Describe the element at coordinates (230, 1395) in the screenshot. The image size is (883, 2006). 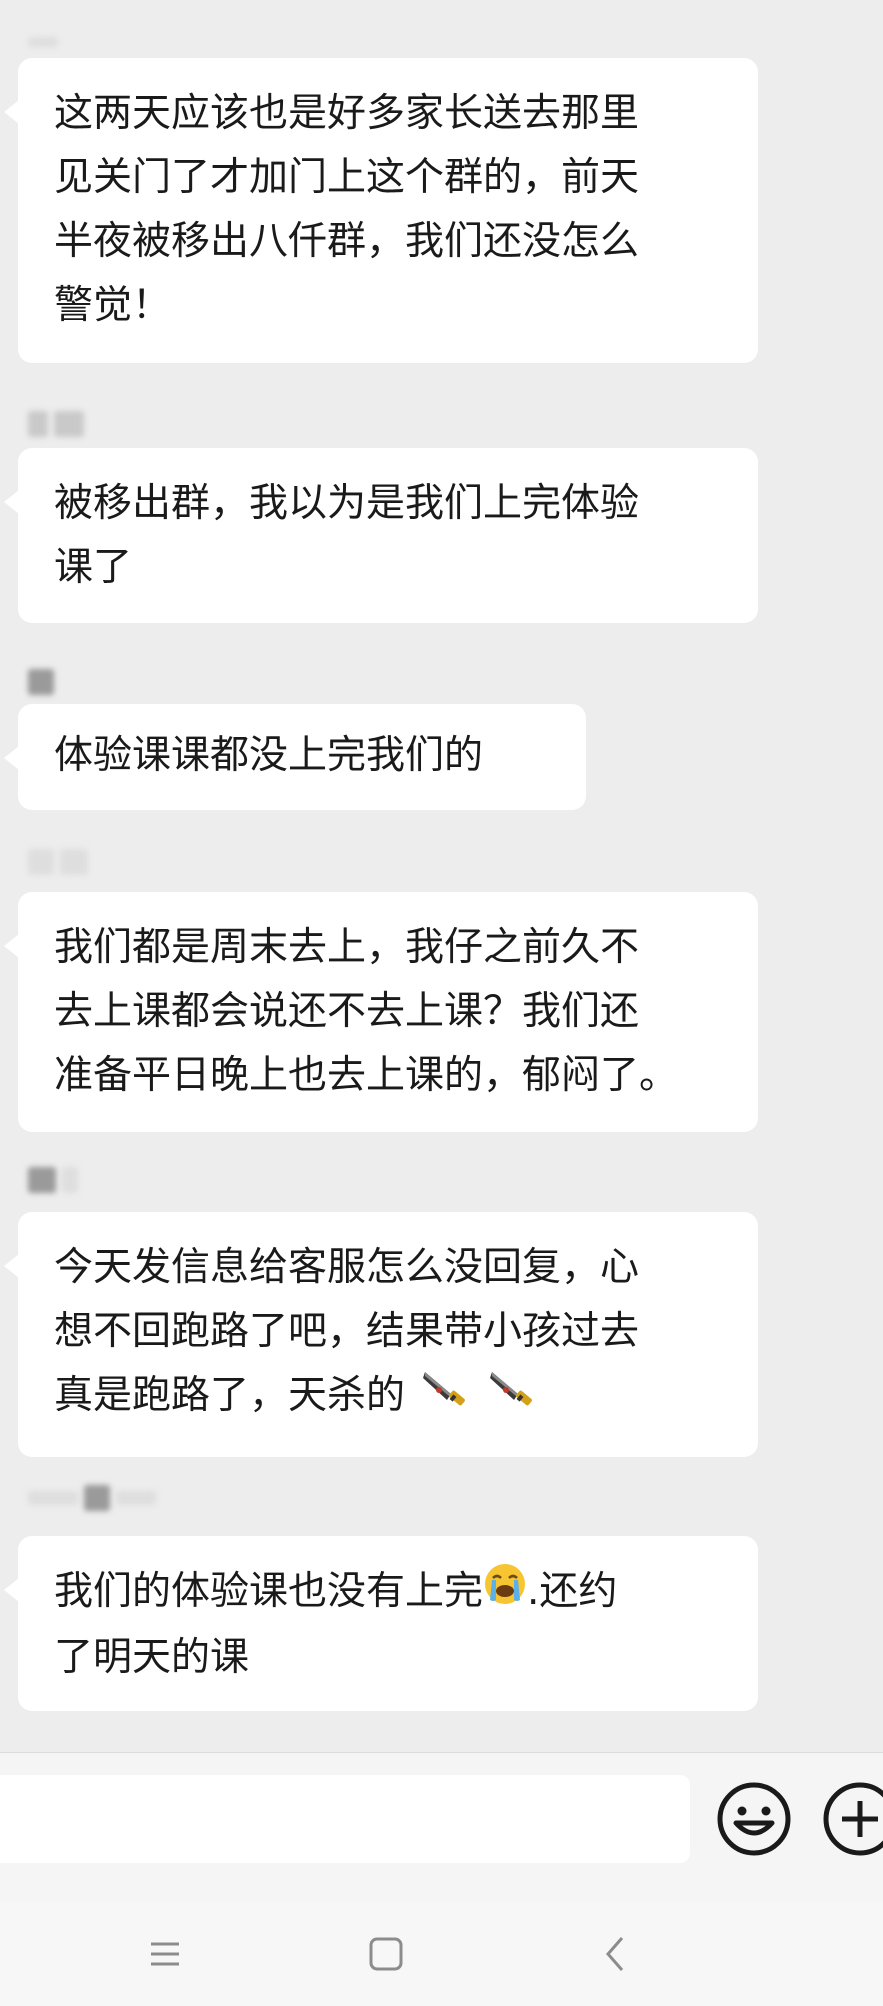
I see `message-text: 真是跑路了，天杀的` at that location.